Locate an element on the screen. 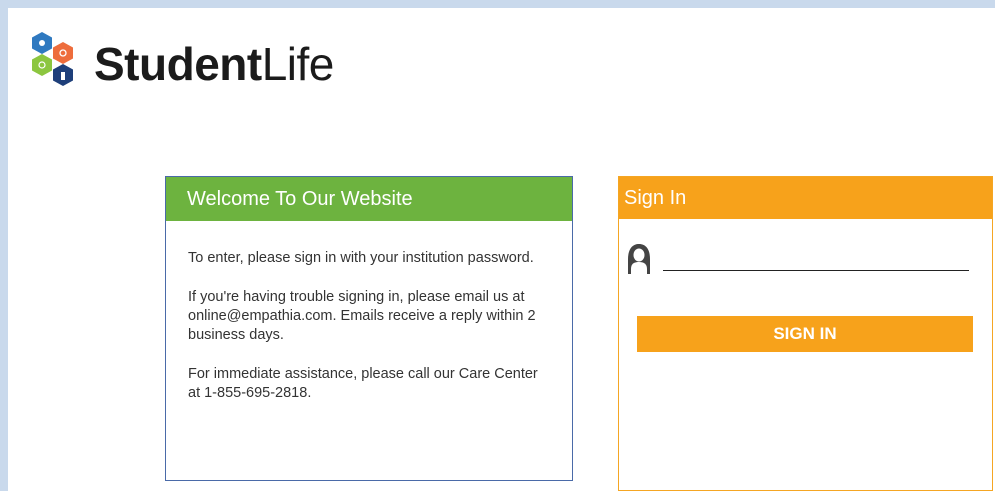  brand-bold: Student is located at coordinates (178, 64).